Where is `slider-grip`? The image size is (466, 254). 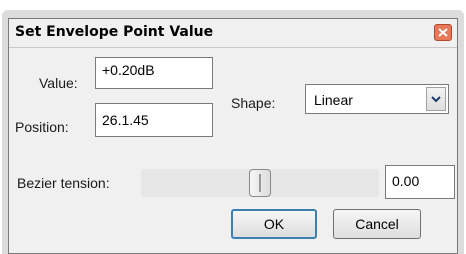
slider-grip is located at coordinates (260, 183).